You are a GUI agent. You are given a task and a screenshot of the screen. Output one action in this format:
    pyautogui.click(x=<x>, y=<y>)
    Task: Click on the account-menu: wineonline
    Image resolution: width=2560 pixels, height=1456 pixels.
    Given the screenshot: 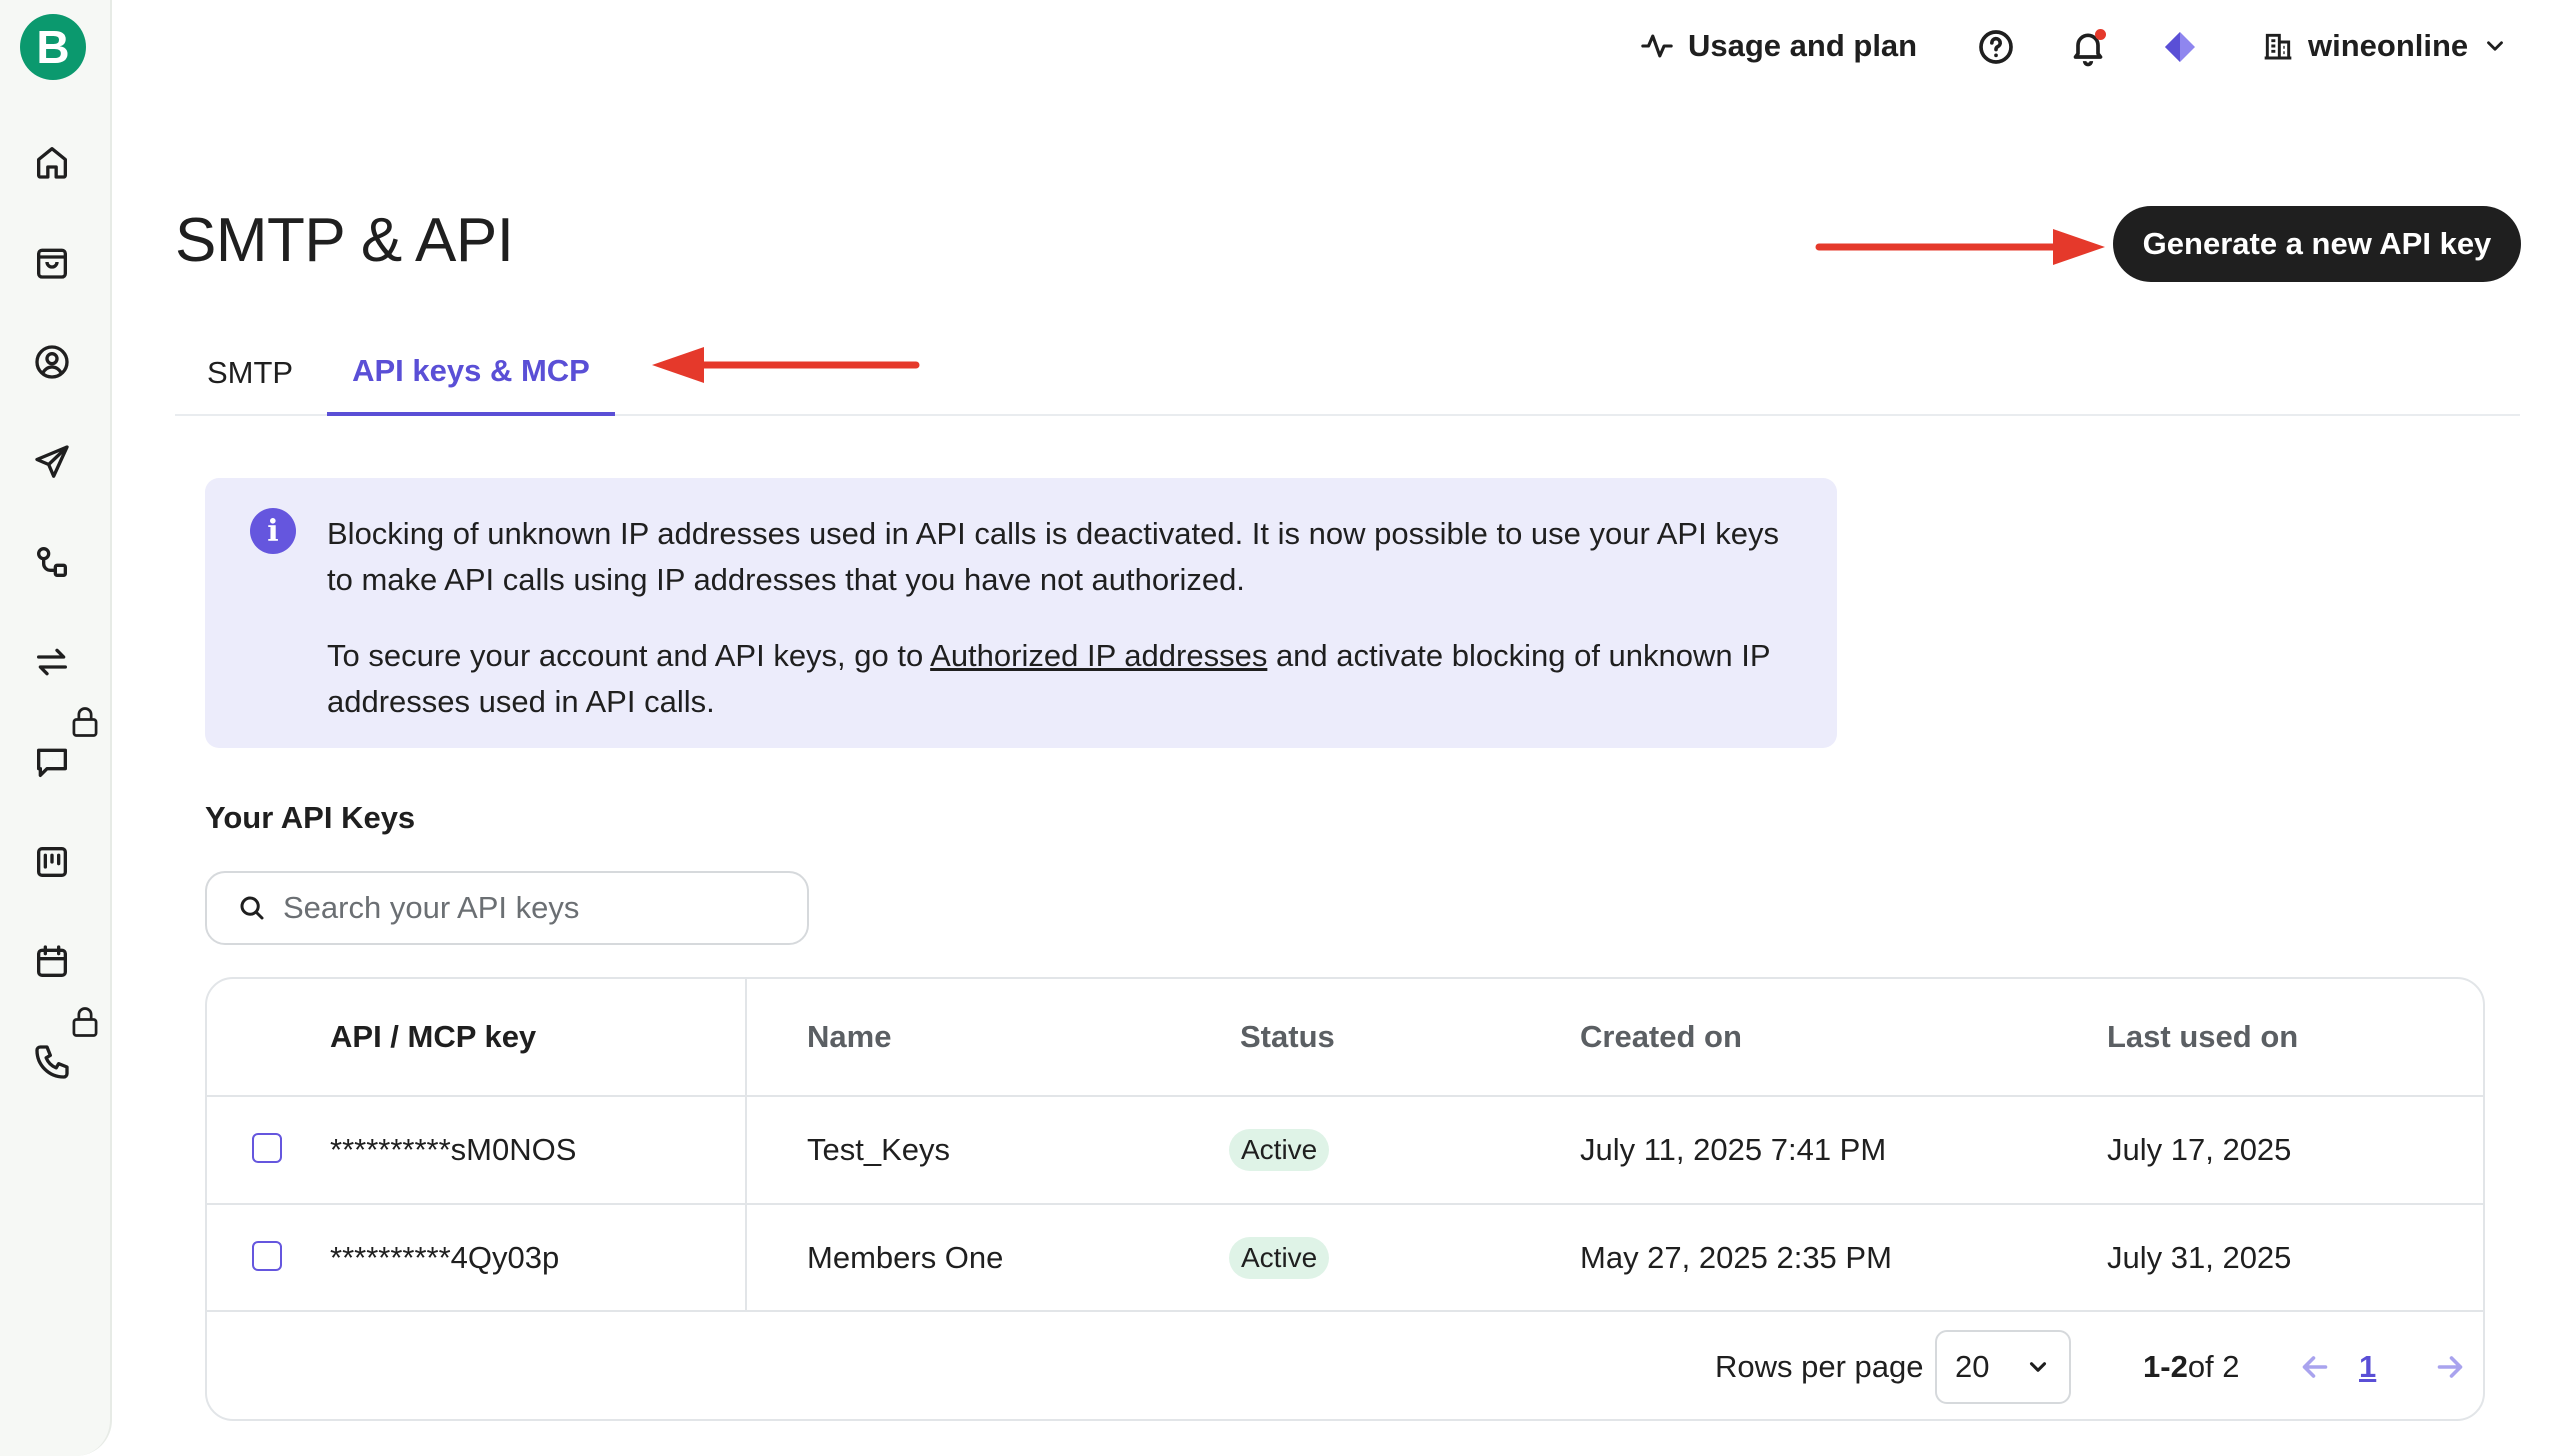 What is the action you would take?
    pyautogui.click(x=2385, y=46)
    